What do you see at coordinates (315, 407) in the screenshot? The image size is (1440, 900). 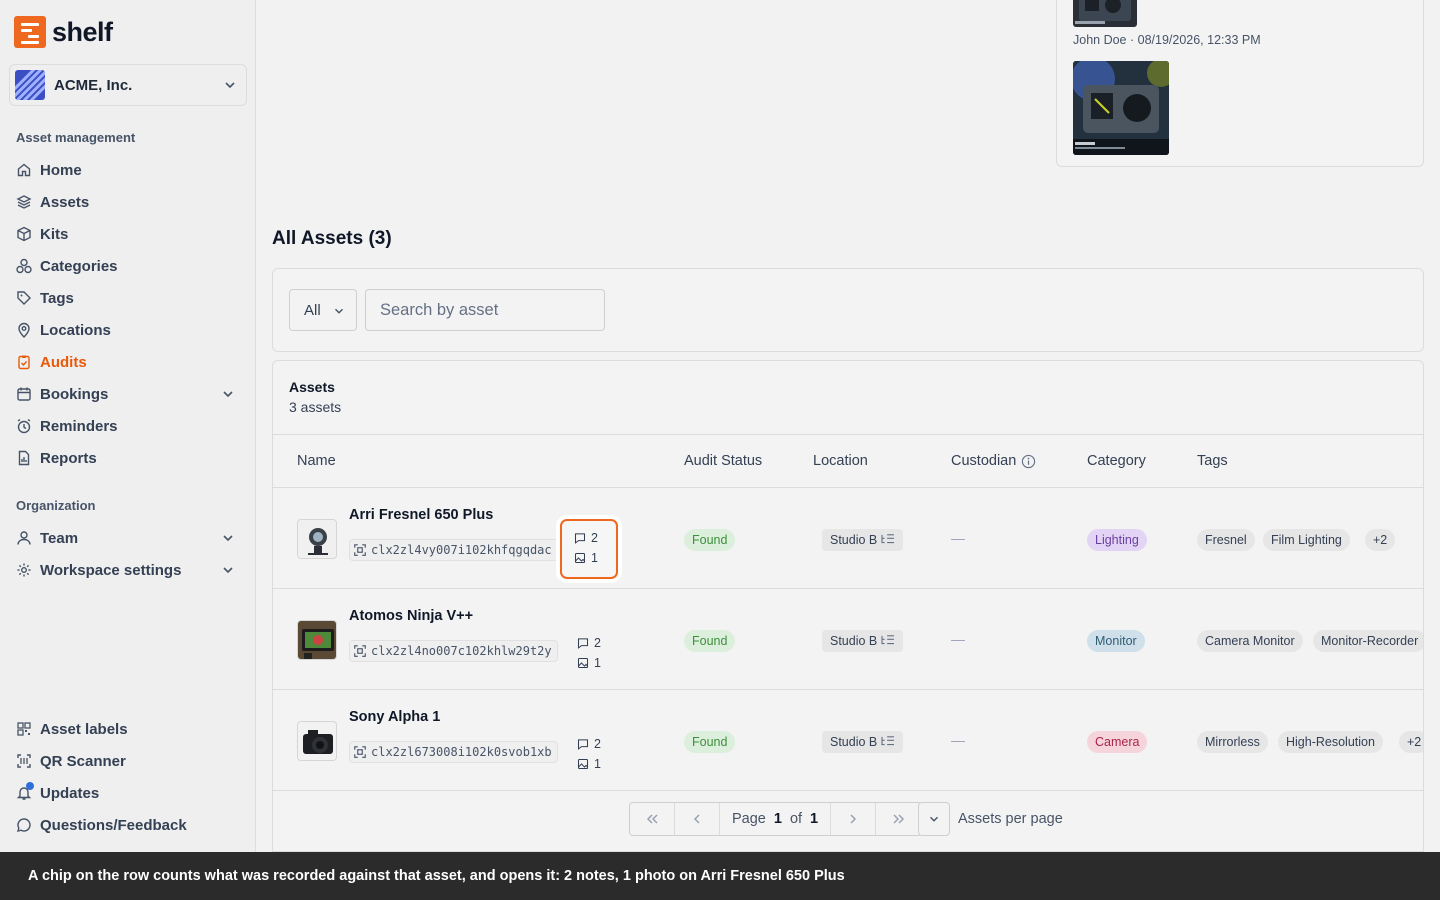 I see `table-subtitle: 3 assets` at bounding box center [315, 407].